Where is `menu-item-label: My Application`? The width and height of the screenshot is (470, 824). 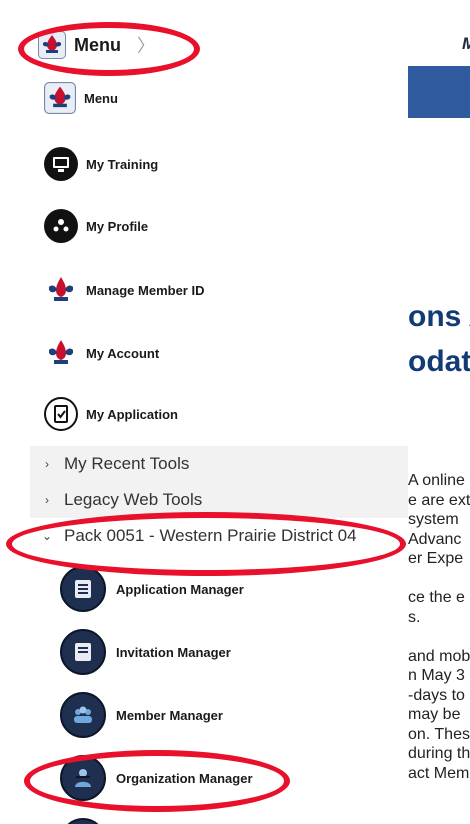 menu-item-label: My Application is located at coordinates (132, 414).